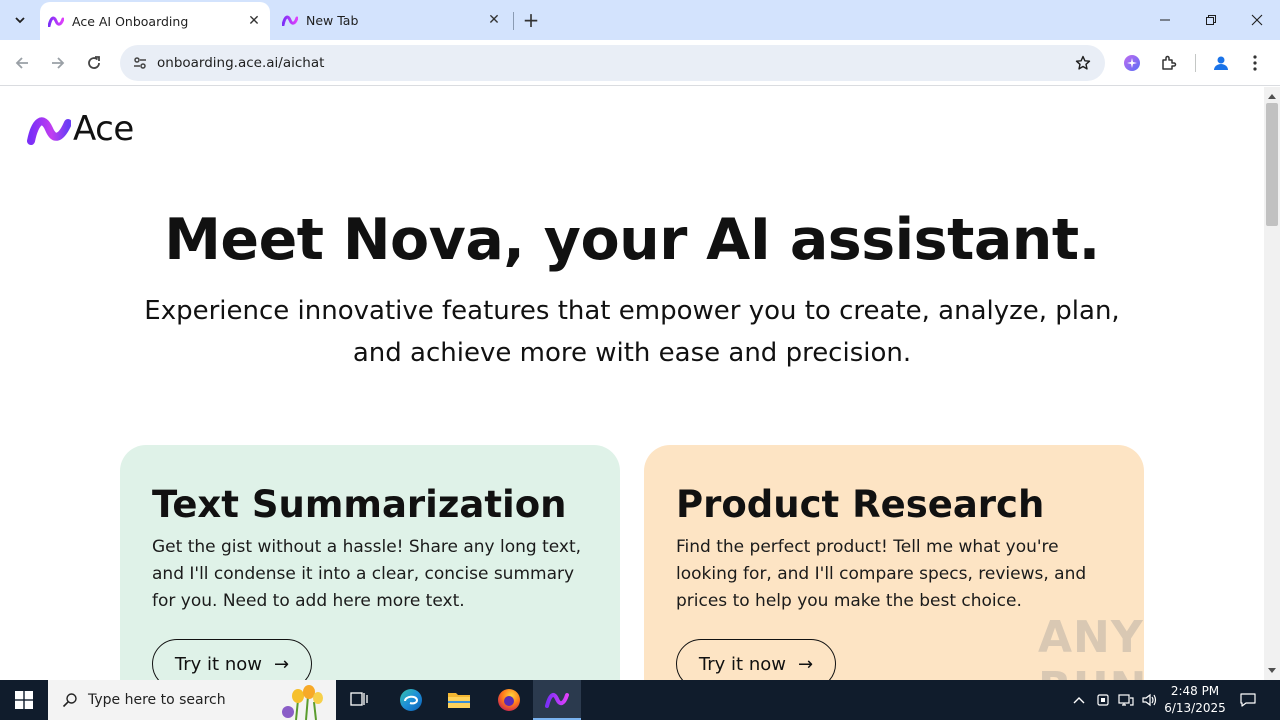  I want to click on taskbar-file-explorer, so click(459, 700).